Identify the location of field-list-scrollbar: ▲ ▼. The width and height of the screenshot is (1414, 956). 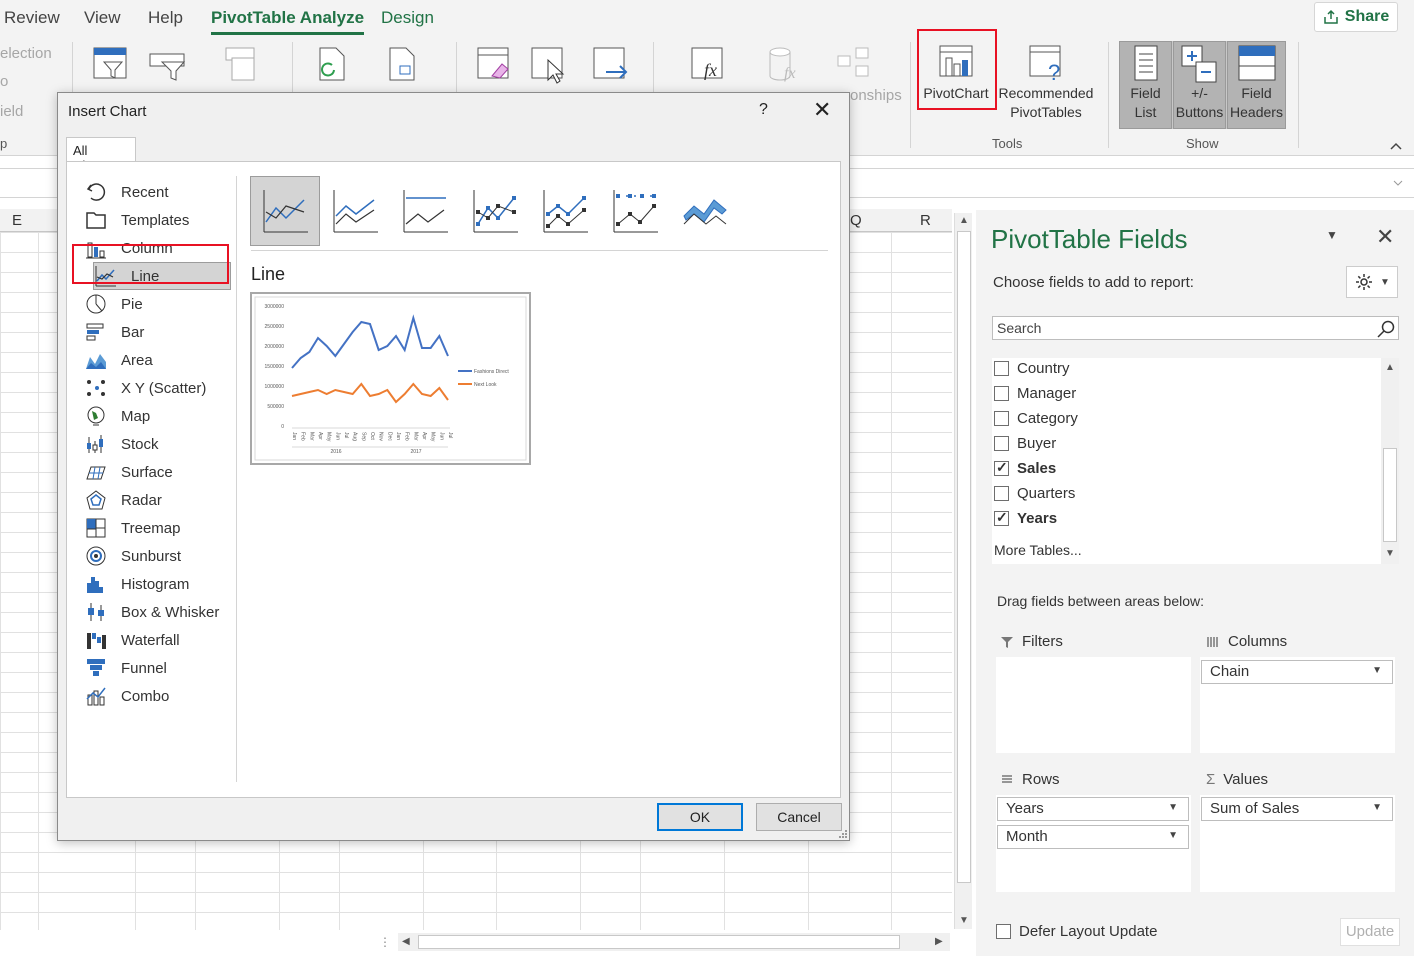
(1390, 461).